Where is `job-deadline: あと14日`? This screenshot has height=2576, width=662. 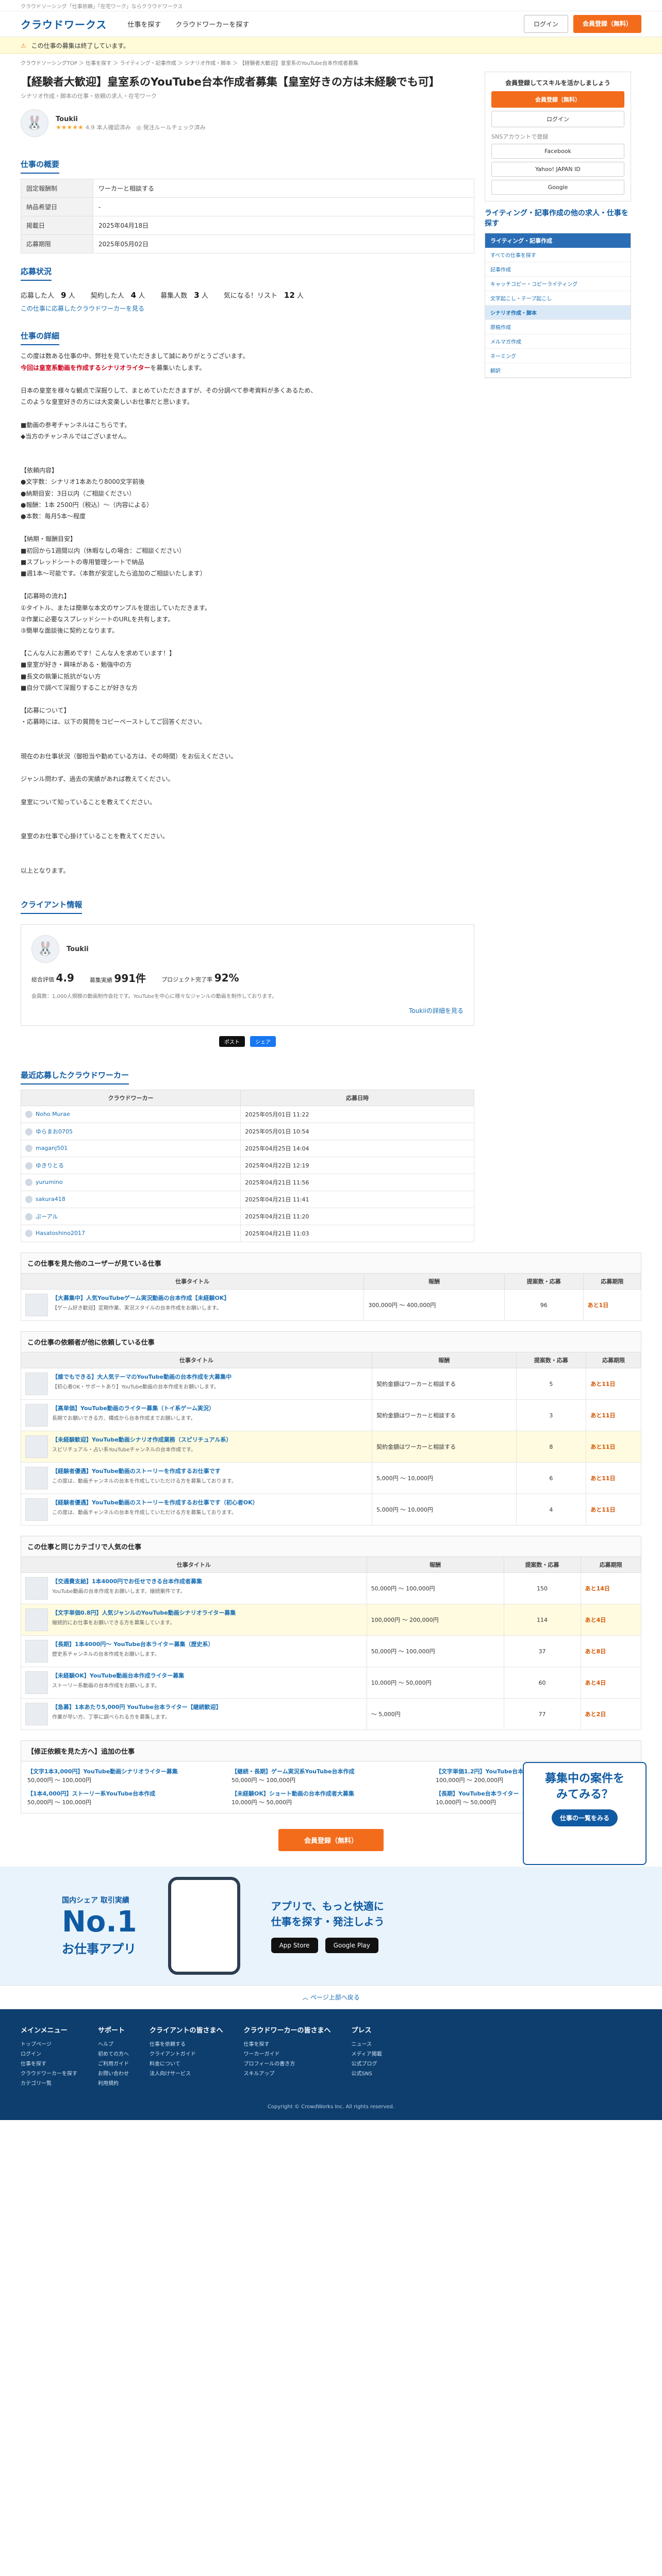 job-deadline: あと14日 is located at coordinates (611, 1588).